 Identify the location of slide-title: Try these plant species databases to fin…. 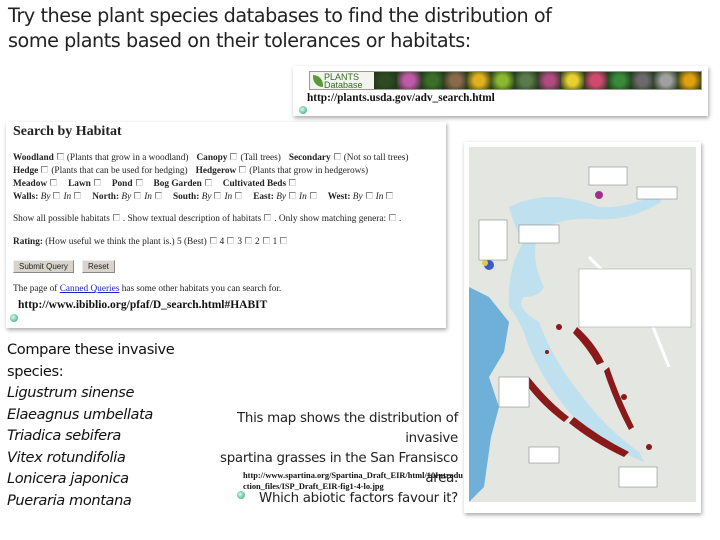
(280, 28).